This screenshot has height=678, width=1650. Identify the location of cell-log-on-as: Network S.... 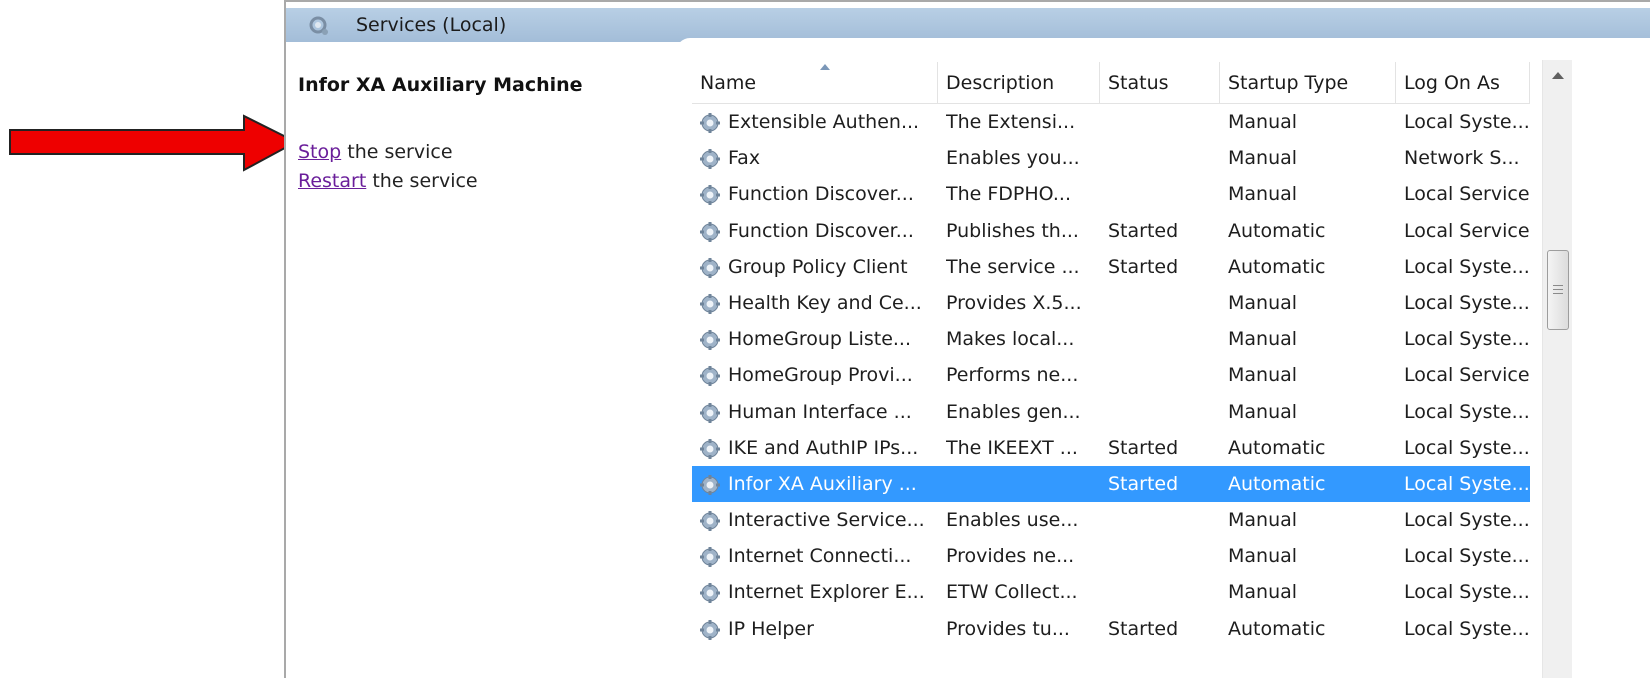
(1462, 158).